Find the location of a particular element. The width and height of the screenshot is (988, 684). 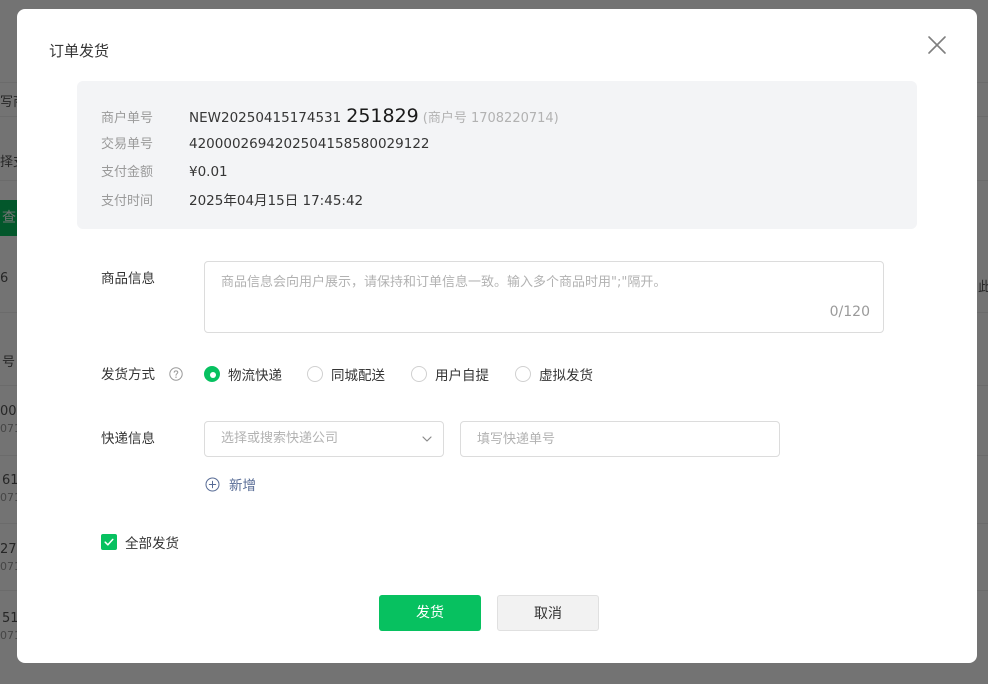

radio-logistics: 物流快递 is located at coordinates (243, 374).